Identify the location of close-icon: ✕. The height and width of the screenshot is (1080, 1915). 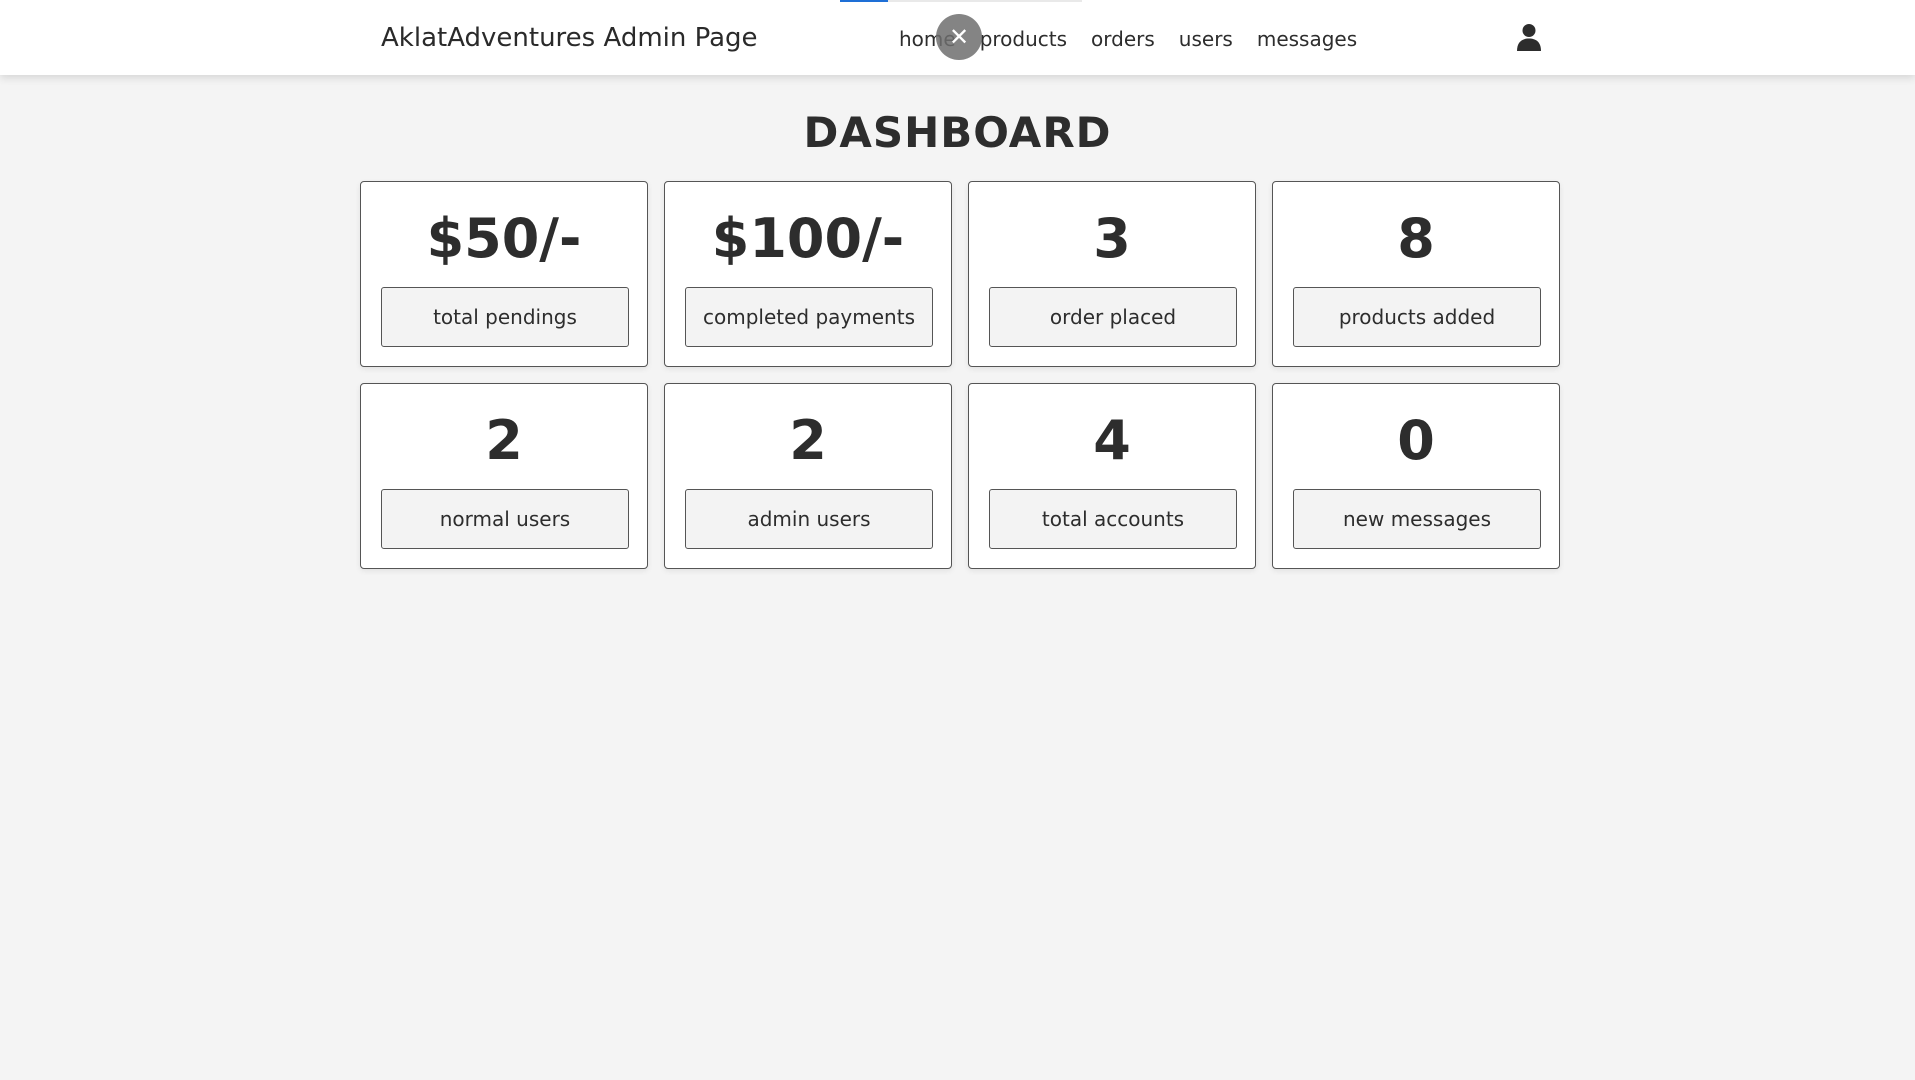
(959, 37).